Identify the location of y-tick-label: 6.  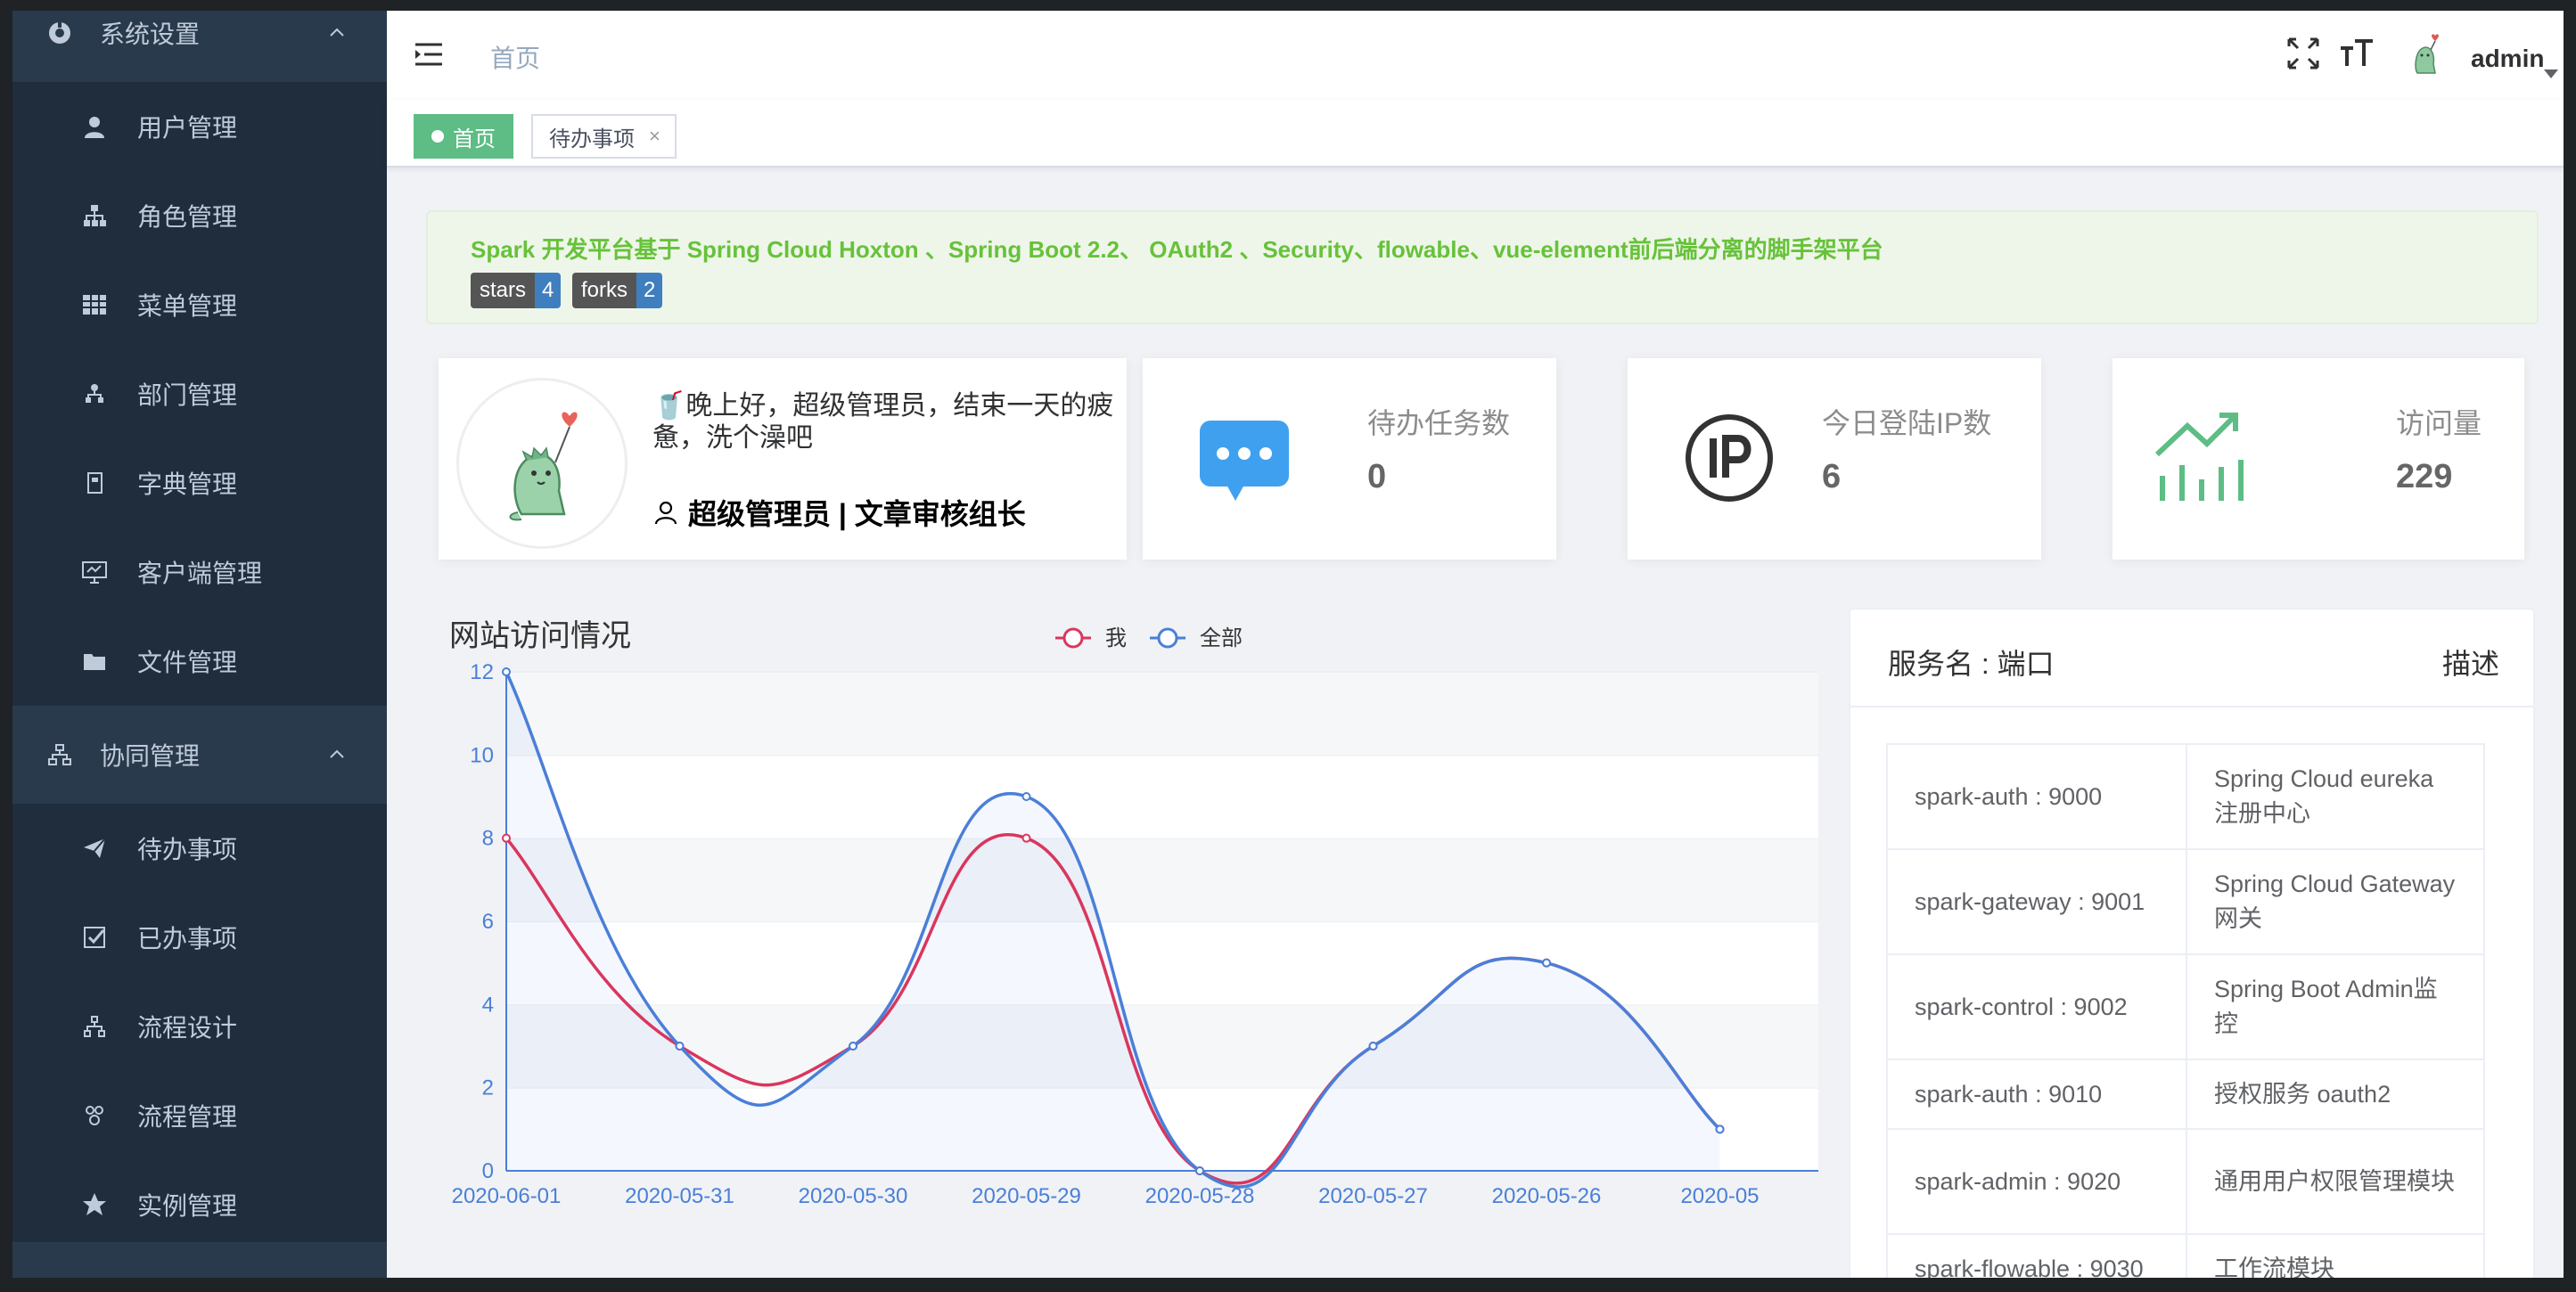
(488, 922).